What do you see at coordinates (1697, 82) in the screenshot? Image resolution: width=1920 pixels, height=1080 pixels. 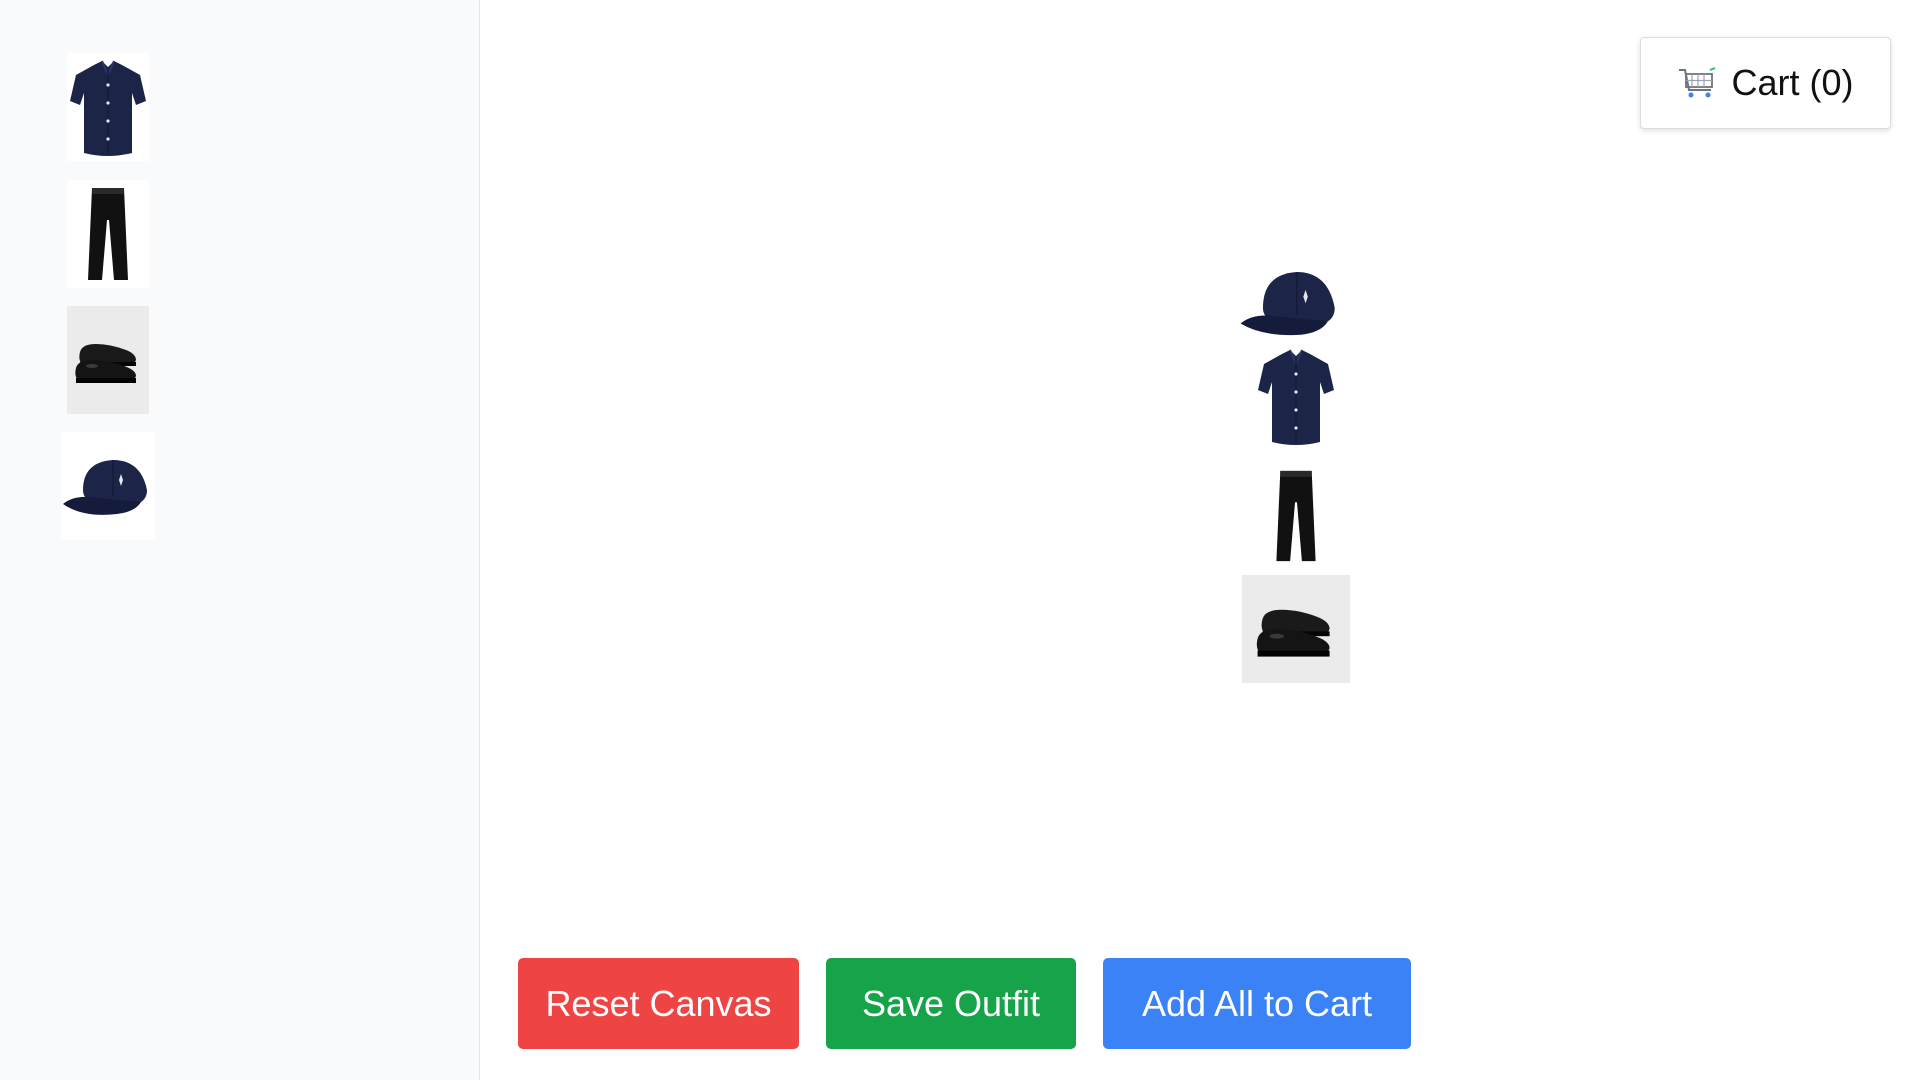 I see `shopping-cart-icon` at bounding box center [1697, 82].